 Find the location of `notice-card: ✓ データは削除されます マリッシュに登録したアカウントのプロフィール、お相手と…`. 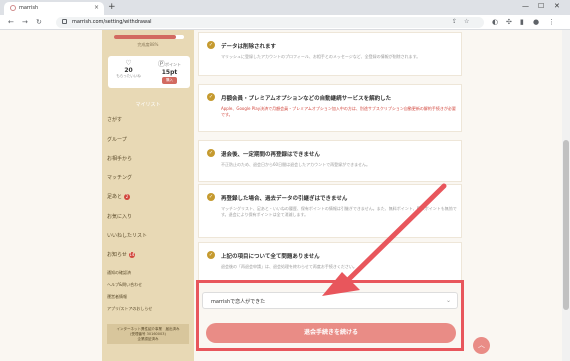

notice-card: ✓ データは削除されます マリッシュに登録したアカウントのプロフィール、お相手と… is located at coordinates (330, 54).